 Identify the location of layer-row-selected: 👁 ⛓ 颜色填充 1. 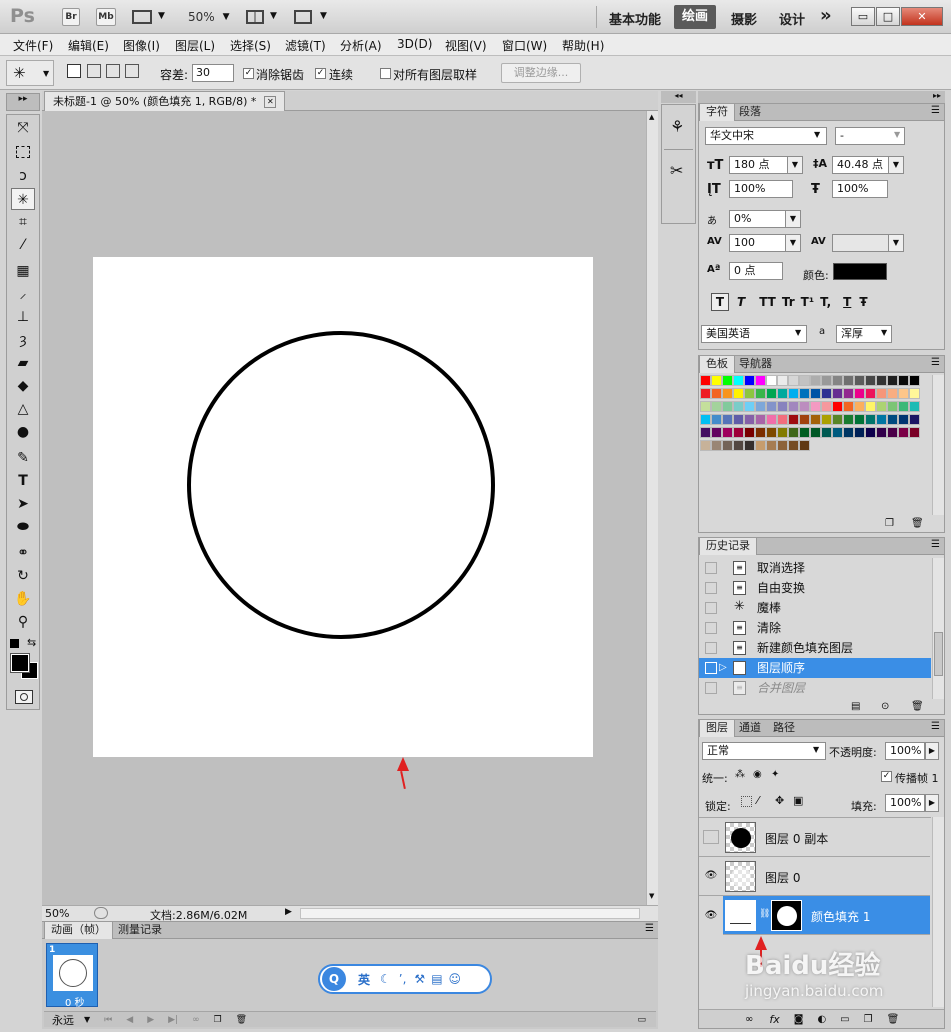
(814, 915).